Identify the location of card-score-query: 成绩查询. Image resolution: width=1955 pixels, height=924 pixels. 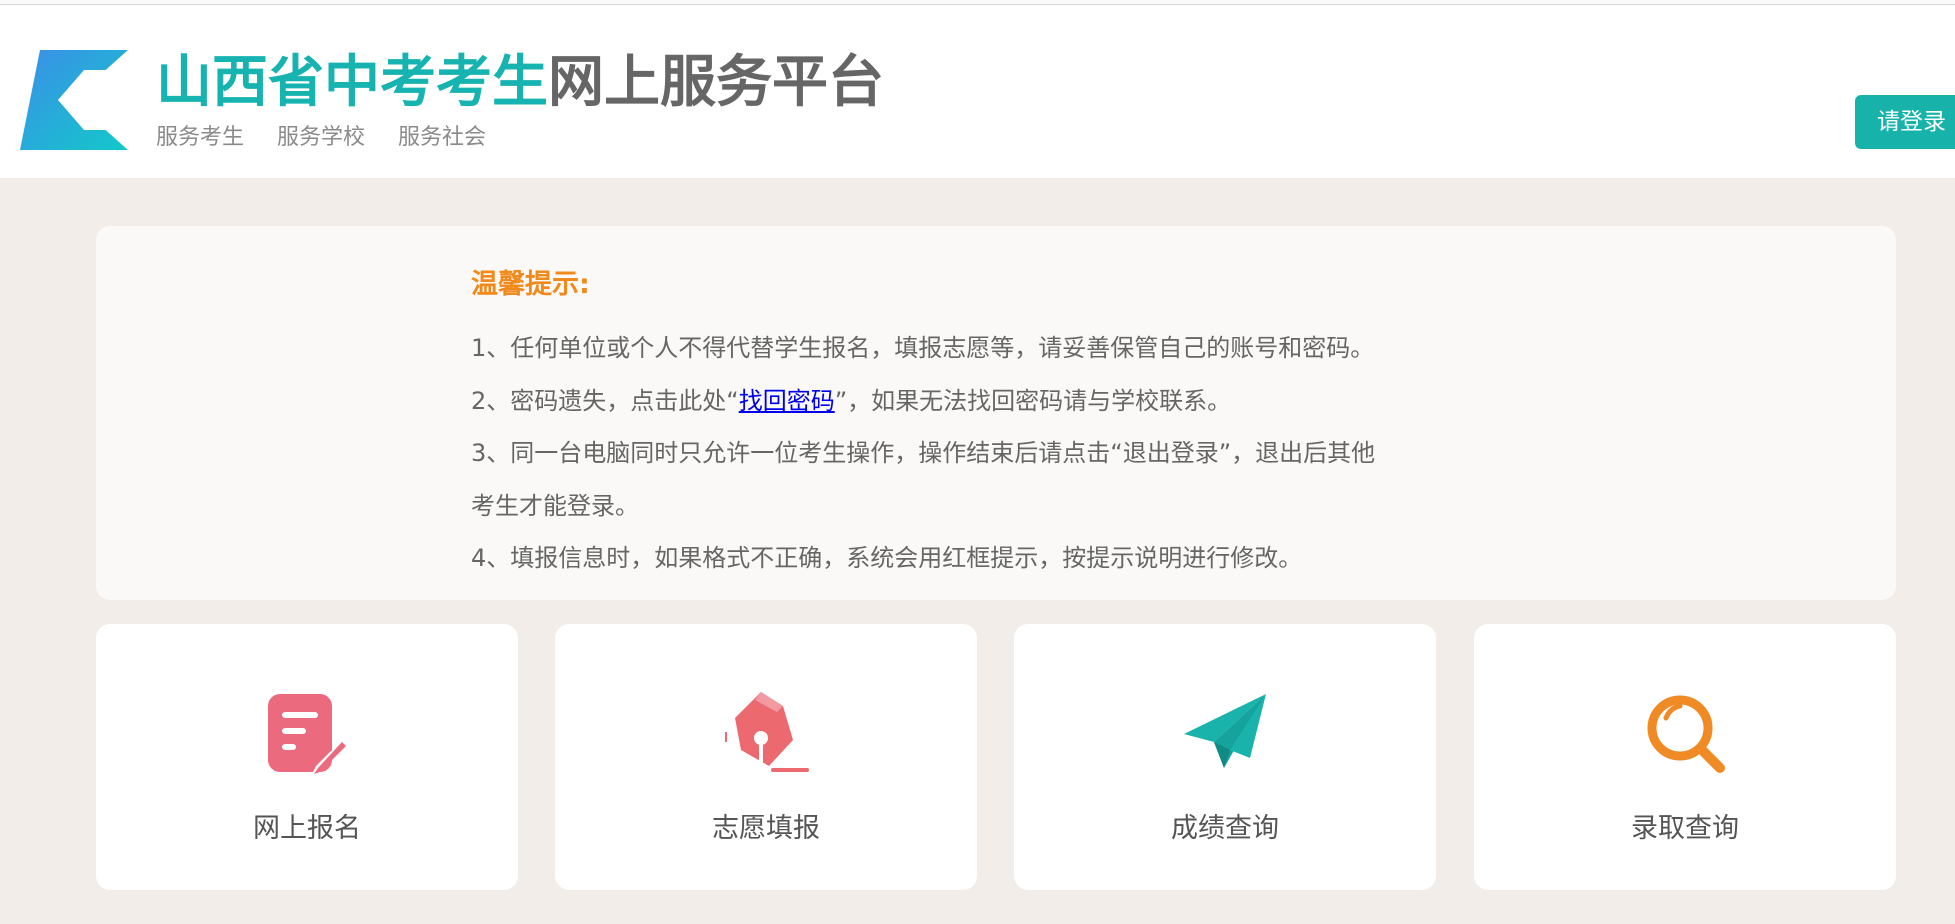
(1225, 757).